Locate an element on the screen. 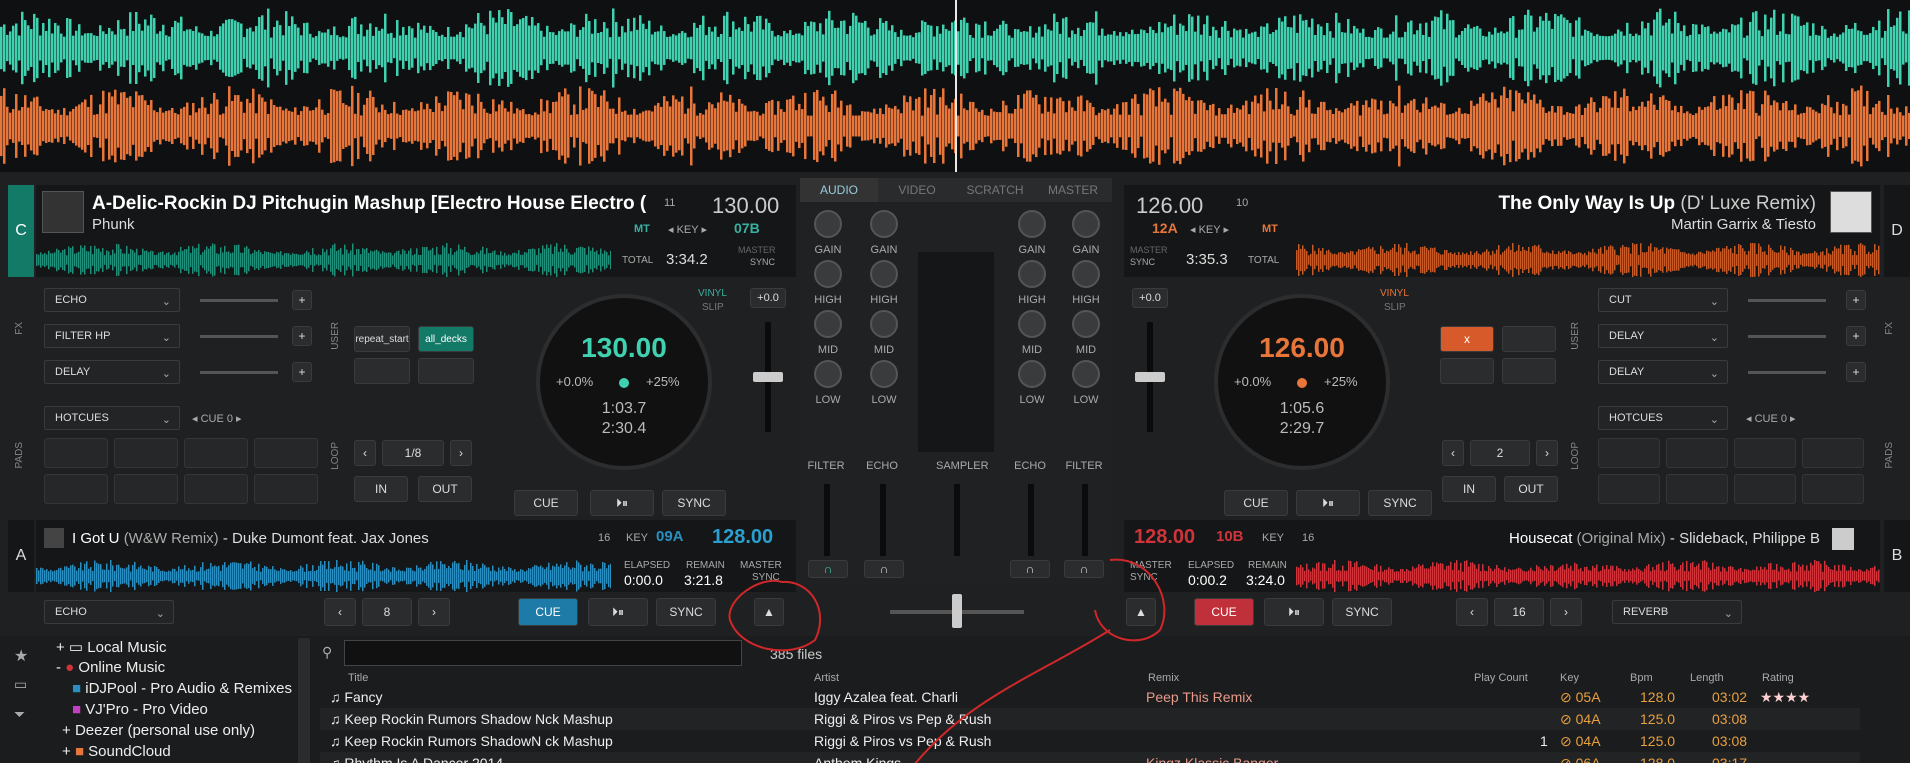 This screenshot has width=1920, height=783. bottom-margin is located at coordinates (960, 773).